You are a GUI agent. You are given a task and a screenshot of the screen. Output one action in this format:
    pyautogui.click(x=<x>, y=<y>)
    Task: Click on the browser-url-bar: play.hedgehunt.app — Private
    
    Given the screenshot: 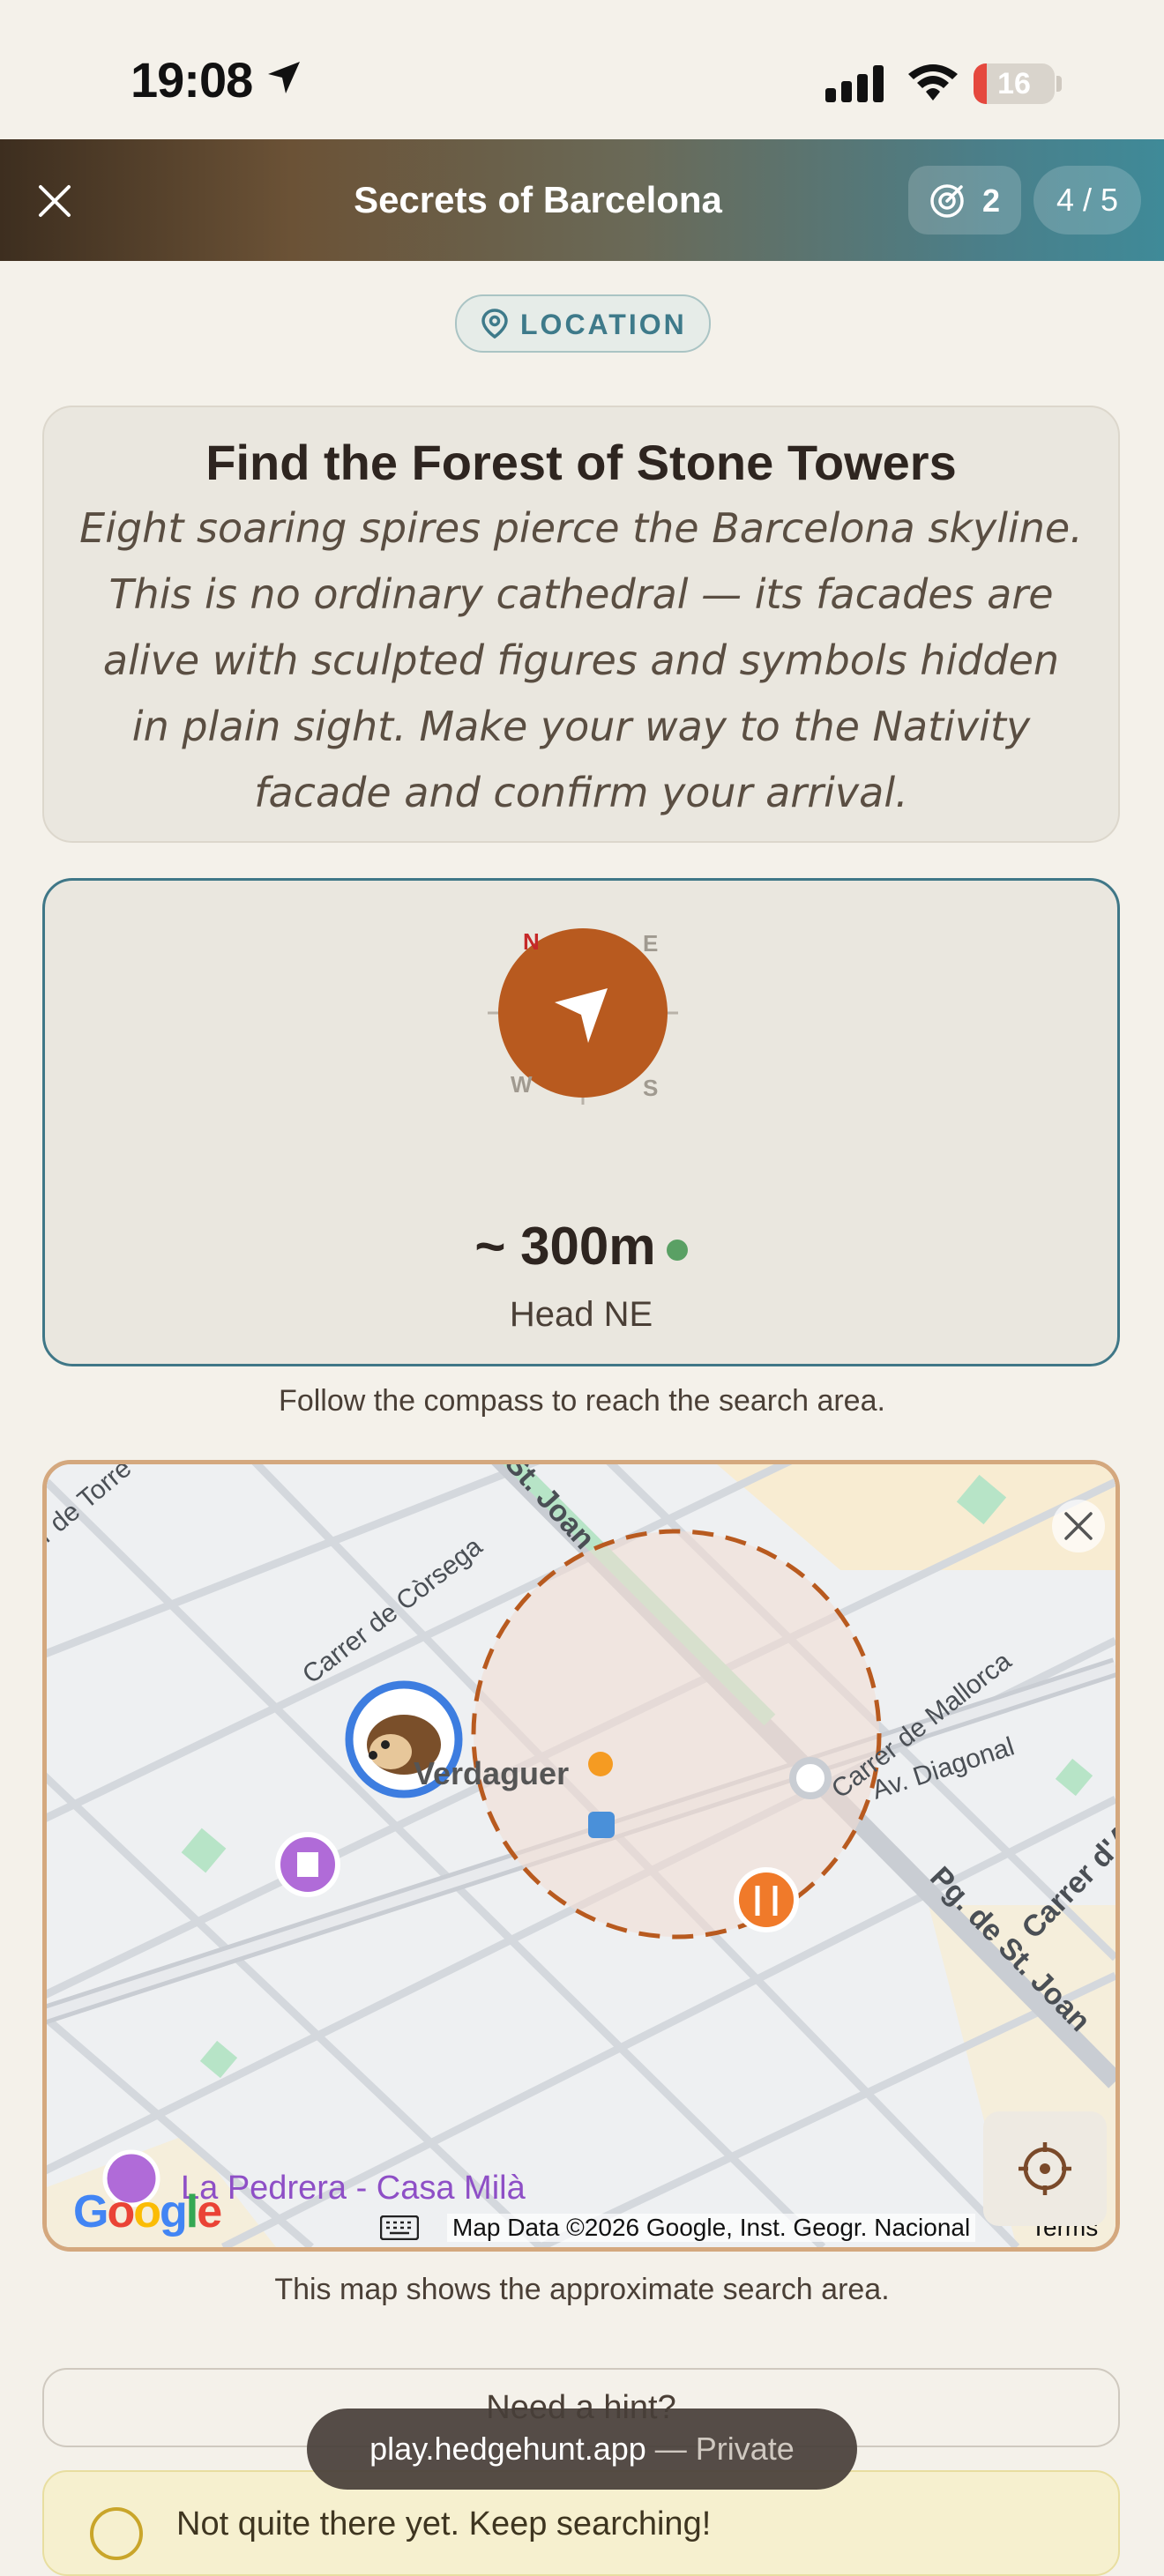 What is the action you would take?
    pyautogui.click(x=582, y=2449)
    